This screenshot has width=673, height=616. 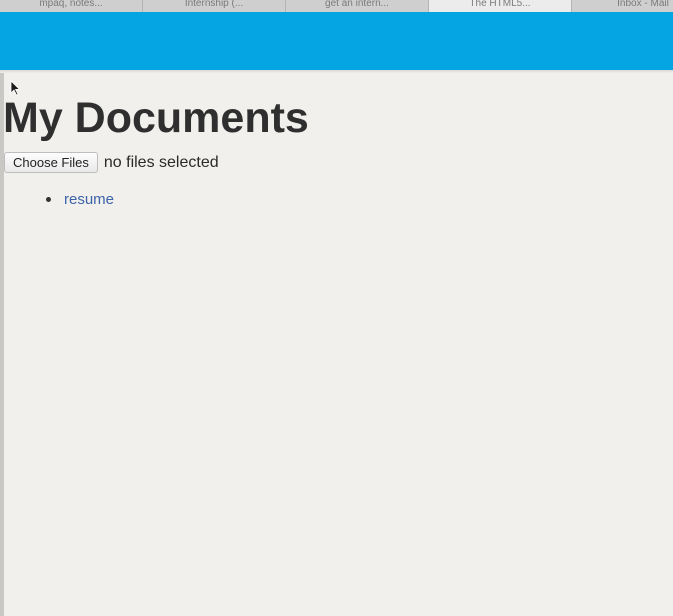 What do you see at coordinates (156, 118) in the screenshot?
I see `page-title: My Documents` at bounding box center [156, 118].